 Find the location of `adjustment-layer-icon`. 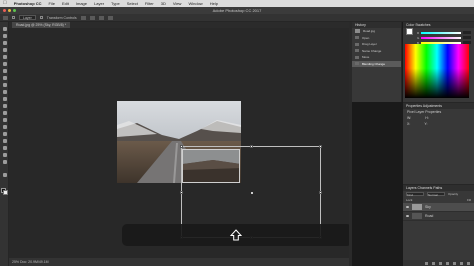

adjustment-layer-icon is located at coordinates (447, 263).